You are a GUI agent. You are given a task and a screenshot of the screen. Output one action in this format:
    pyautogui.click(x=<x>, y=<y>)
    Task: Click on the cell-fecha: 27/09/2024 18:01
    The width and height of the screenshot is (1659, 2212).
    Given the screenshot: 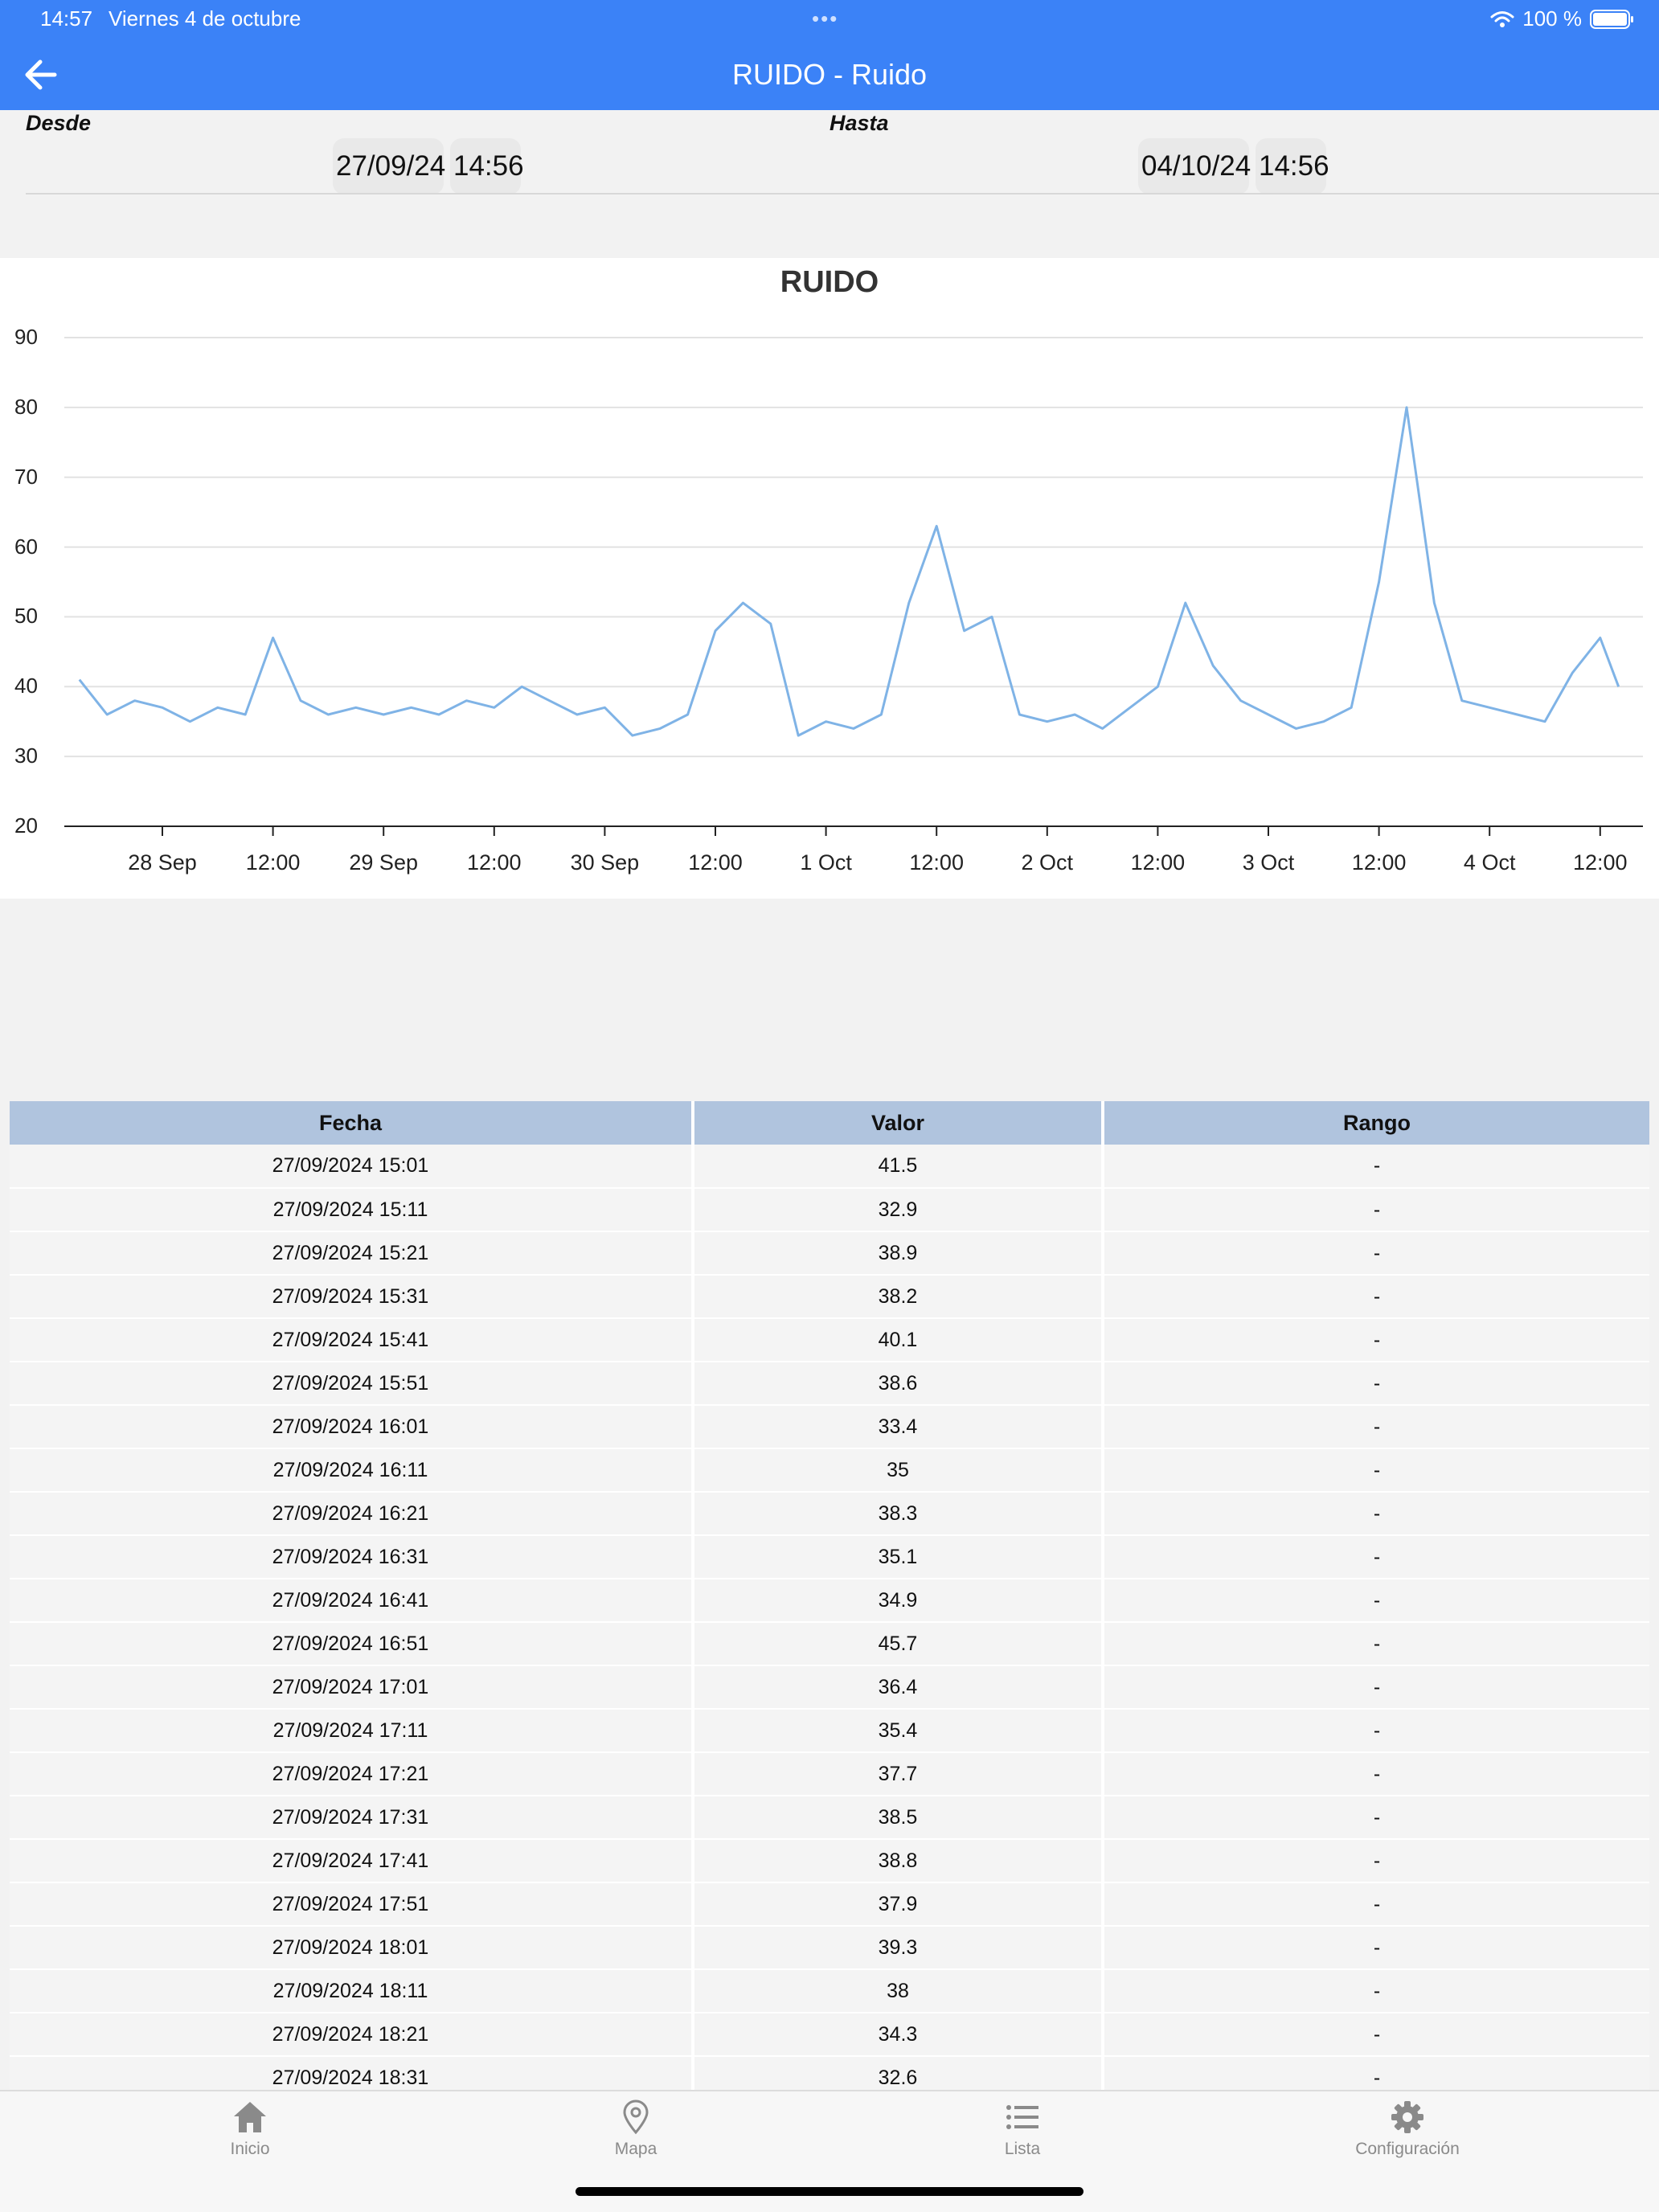 What is the action you would take?
    pyautogui.click(x=352, y=1948)
    